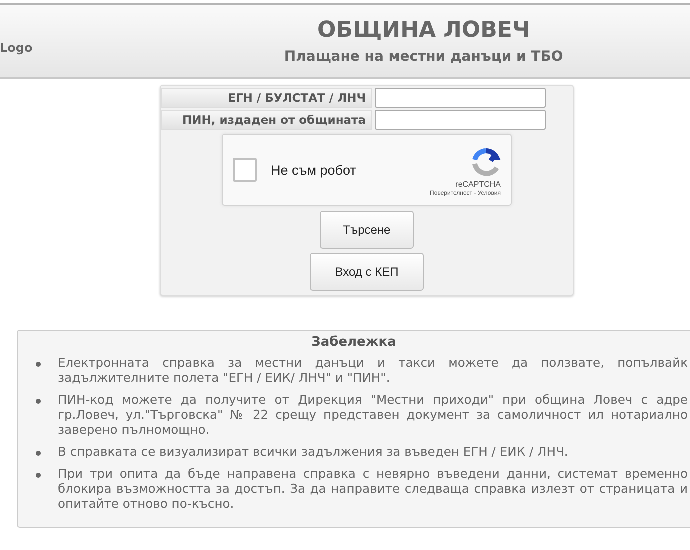 This screenshot has width=690, height=550. Describe the element at coordinates (314, 170) in the screenshot. I see `captcha-label: Не съм робот` at that location.